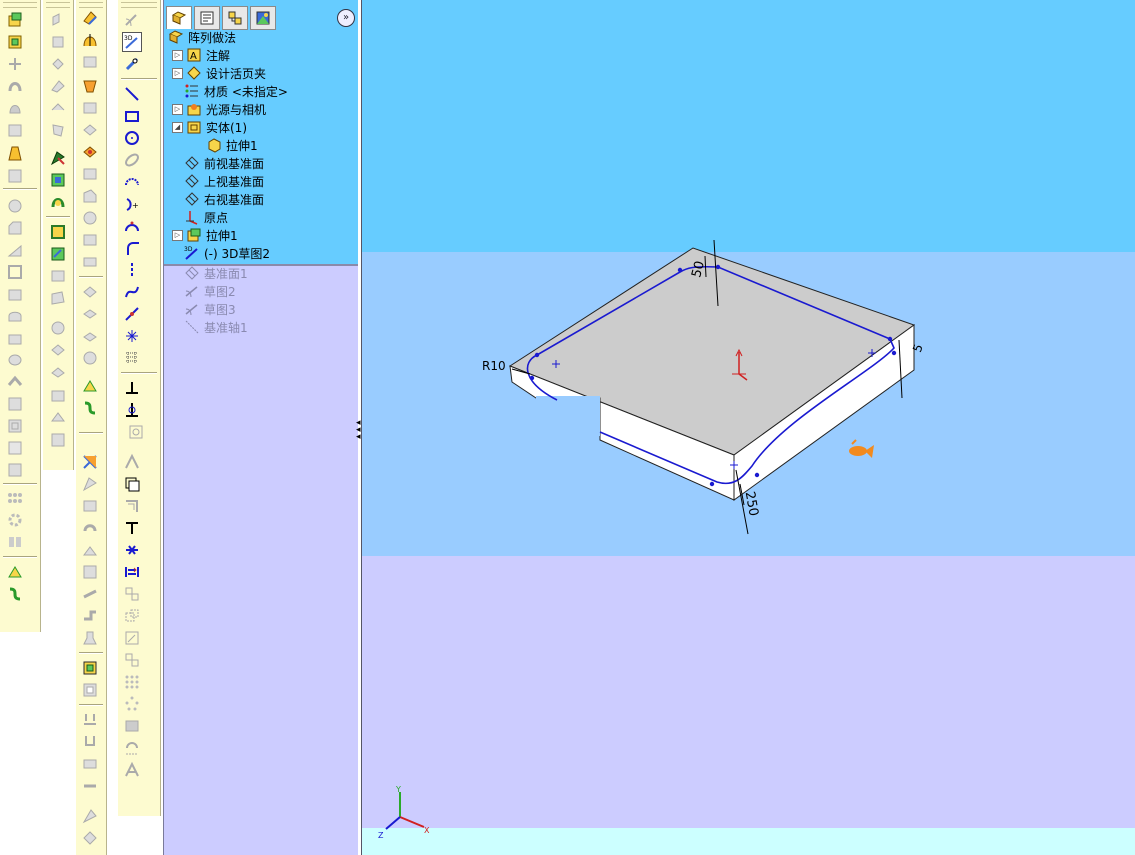  Describe the element at coordinates (132, 226) in the screenshot. I see `3-point-arc-icon` at that location.